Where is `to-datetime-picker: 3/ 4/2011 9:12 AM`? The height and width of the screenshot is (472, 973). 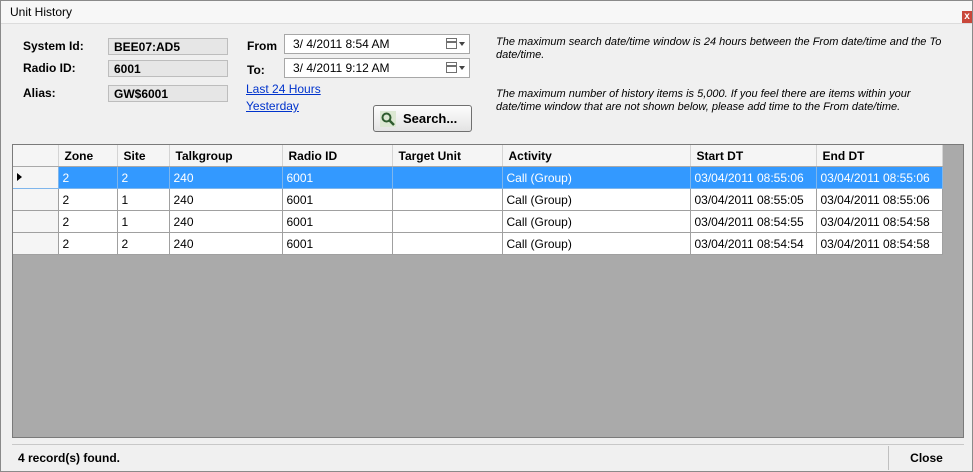 to-datetime-picker: 3/ 4/2011 9:12 AM is located at coordinates (377, 68).